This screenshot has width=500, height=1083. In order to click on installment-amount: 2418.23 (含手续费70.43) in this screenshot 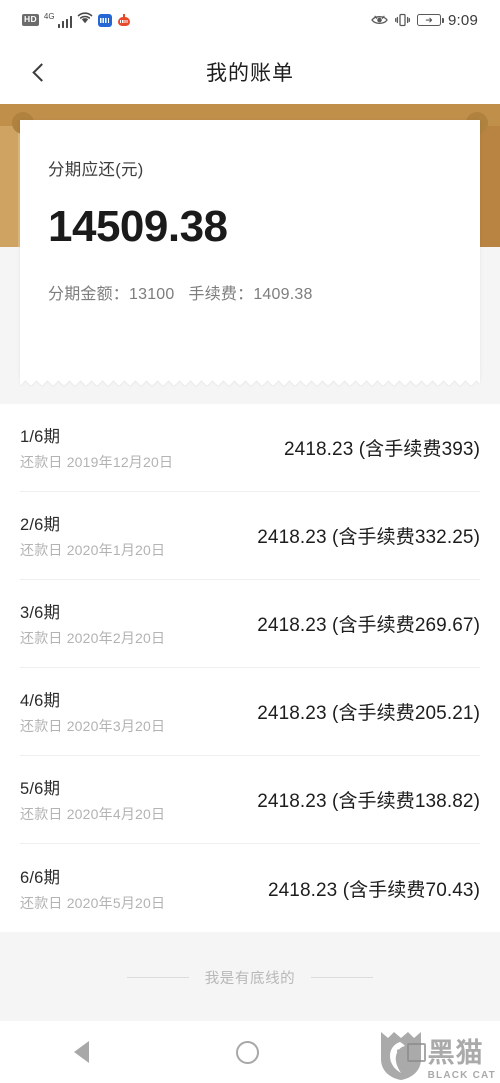, I will do `click(373, 890)`.